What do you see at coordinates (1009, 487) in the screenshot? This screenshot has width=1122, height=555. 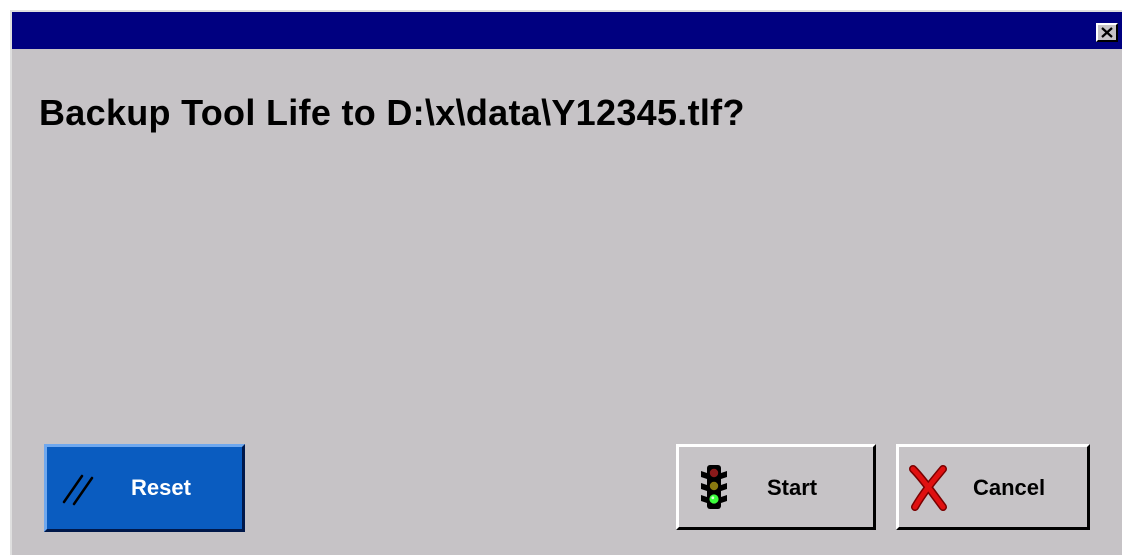 I see `cancel-button-label: Cancel` at bounding box center [1009, 487].